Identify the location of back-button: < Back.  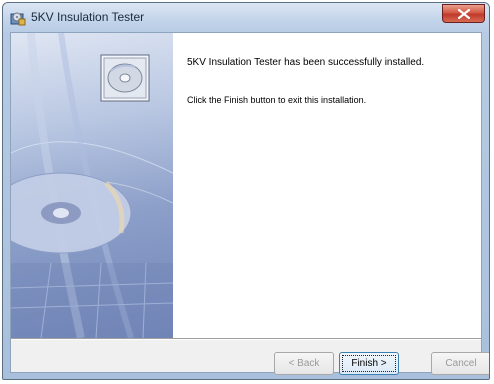
(304, 363).